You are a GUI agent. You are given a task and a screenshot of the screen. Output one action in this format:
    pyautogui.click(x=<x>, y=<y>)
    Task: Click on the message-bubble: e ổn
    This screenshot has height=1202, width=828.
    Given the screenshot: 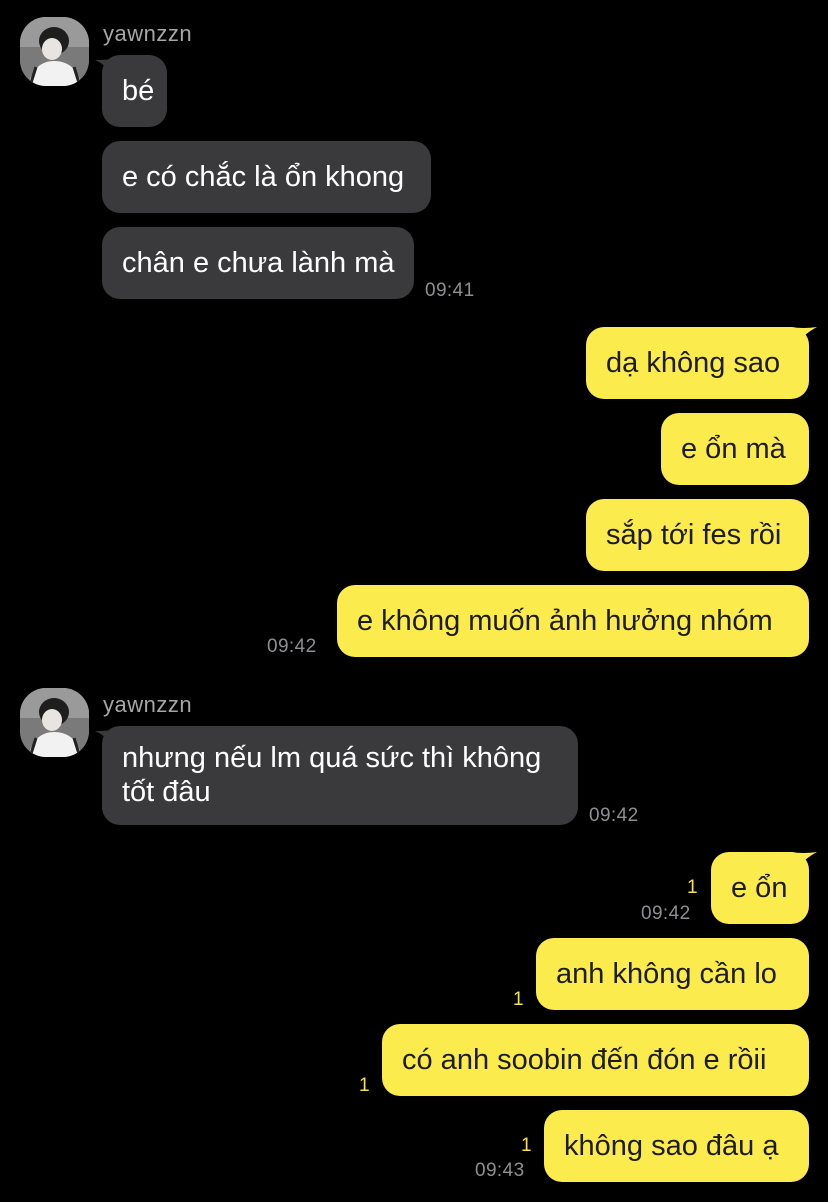 What is the action you would take?
    pyautogui.click(x=760, y=888)
    